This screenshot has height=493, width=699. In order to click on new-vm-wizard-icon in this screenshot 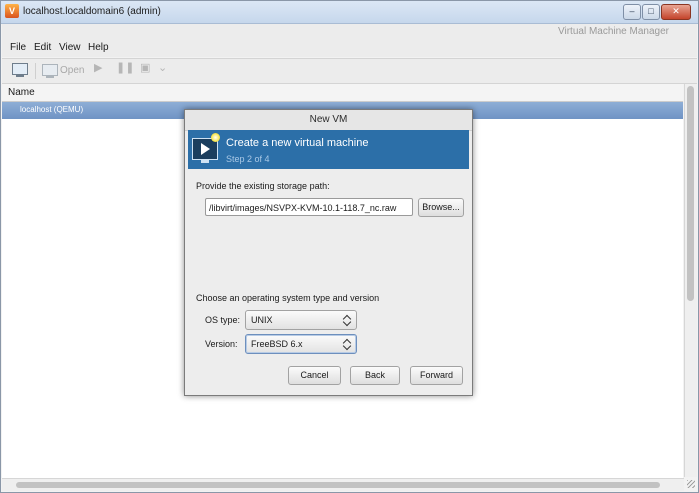, I will do `click(206, 146)`.